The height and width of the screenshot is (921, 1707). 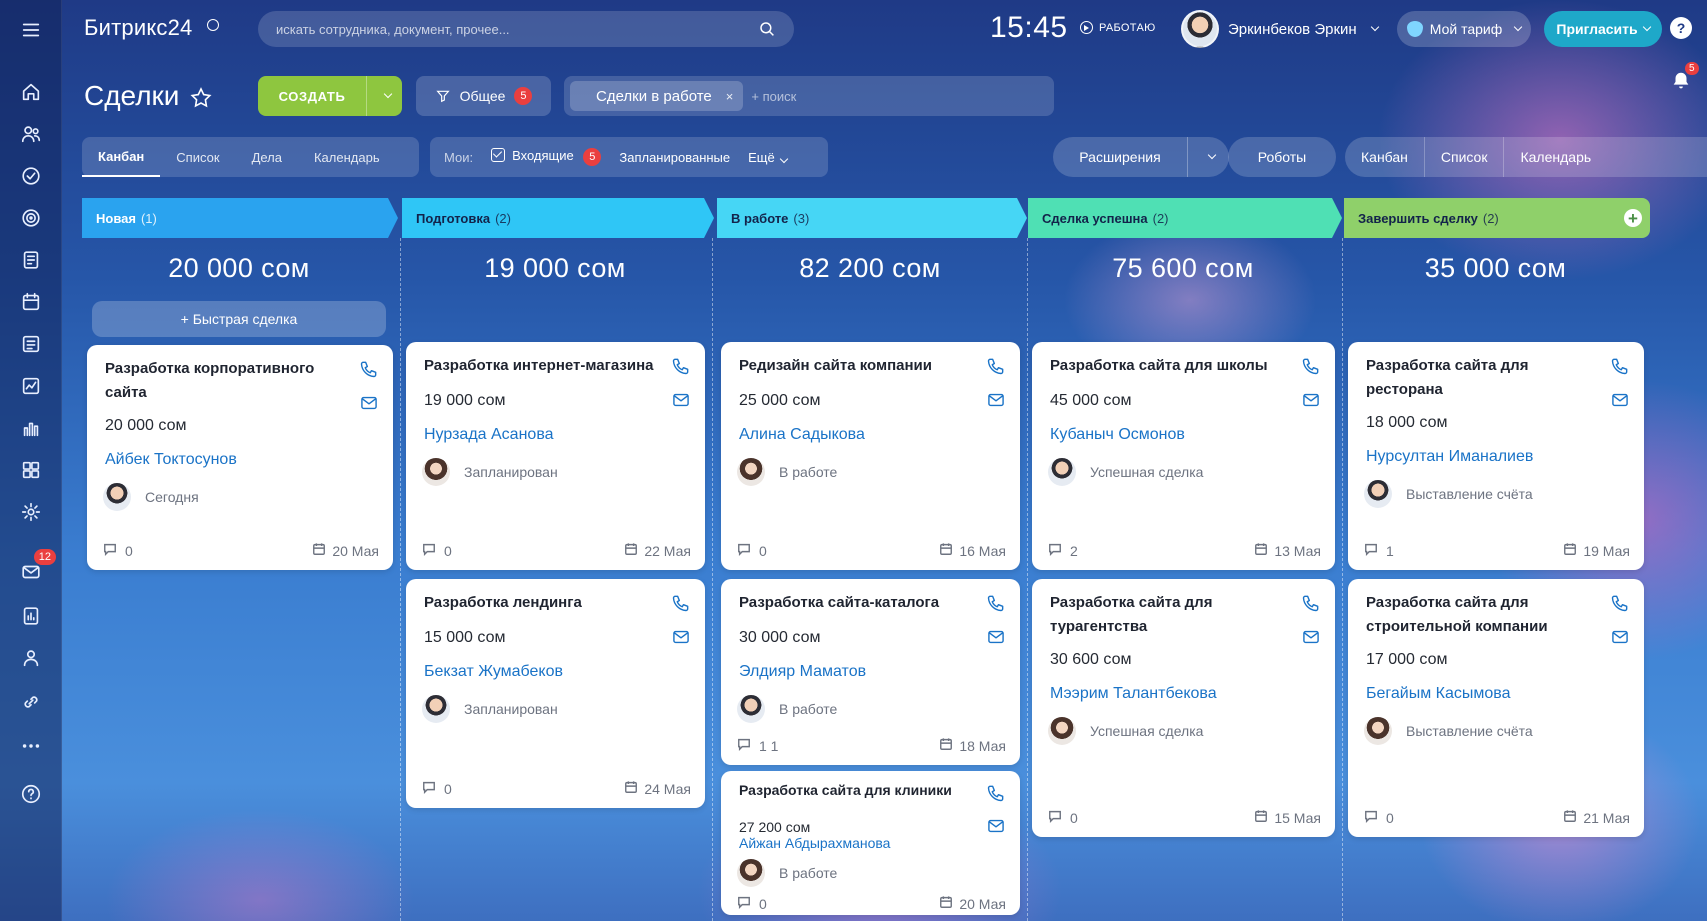 What do you see at coordinates (558, 218) in the screenshot?
I see `column-header: Подготовка (2)` at bounding box center [558, 218].